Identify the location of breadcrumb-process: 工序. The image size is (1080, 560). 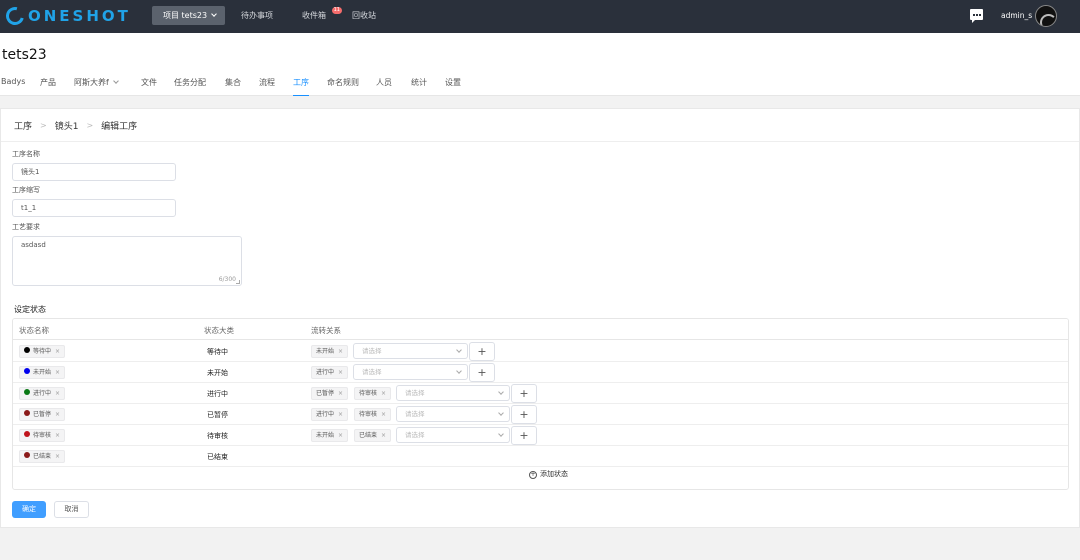
(23, 125).